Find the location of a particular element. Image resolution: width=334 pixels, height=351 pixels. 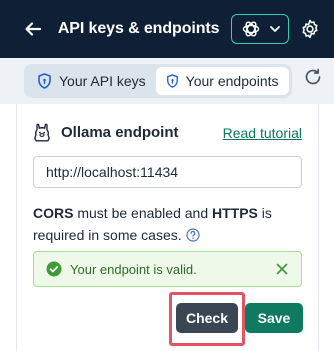

success-alert: Your endpoint is valid. is located at coordinates (167, 269).